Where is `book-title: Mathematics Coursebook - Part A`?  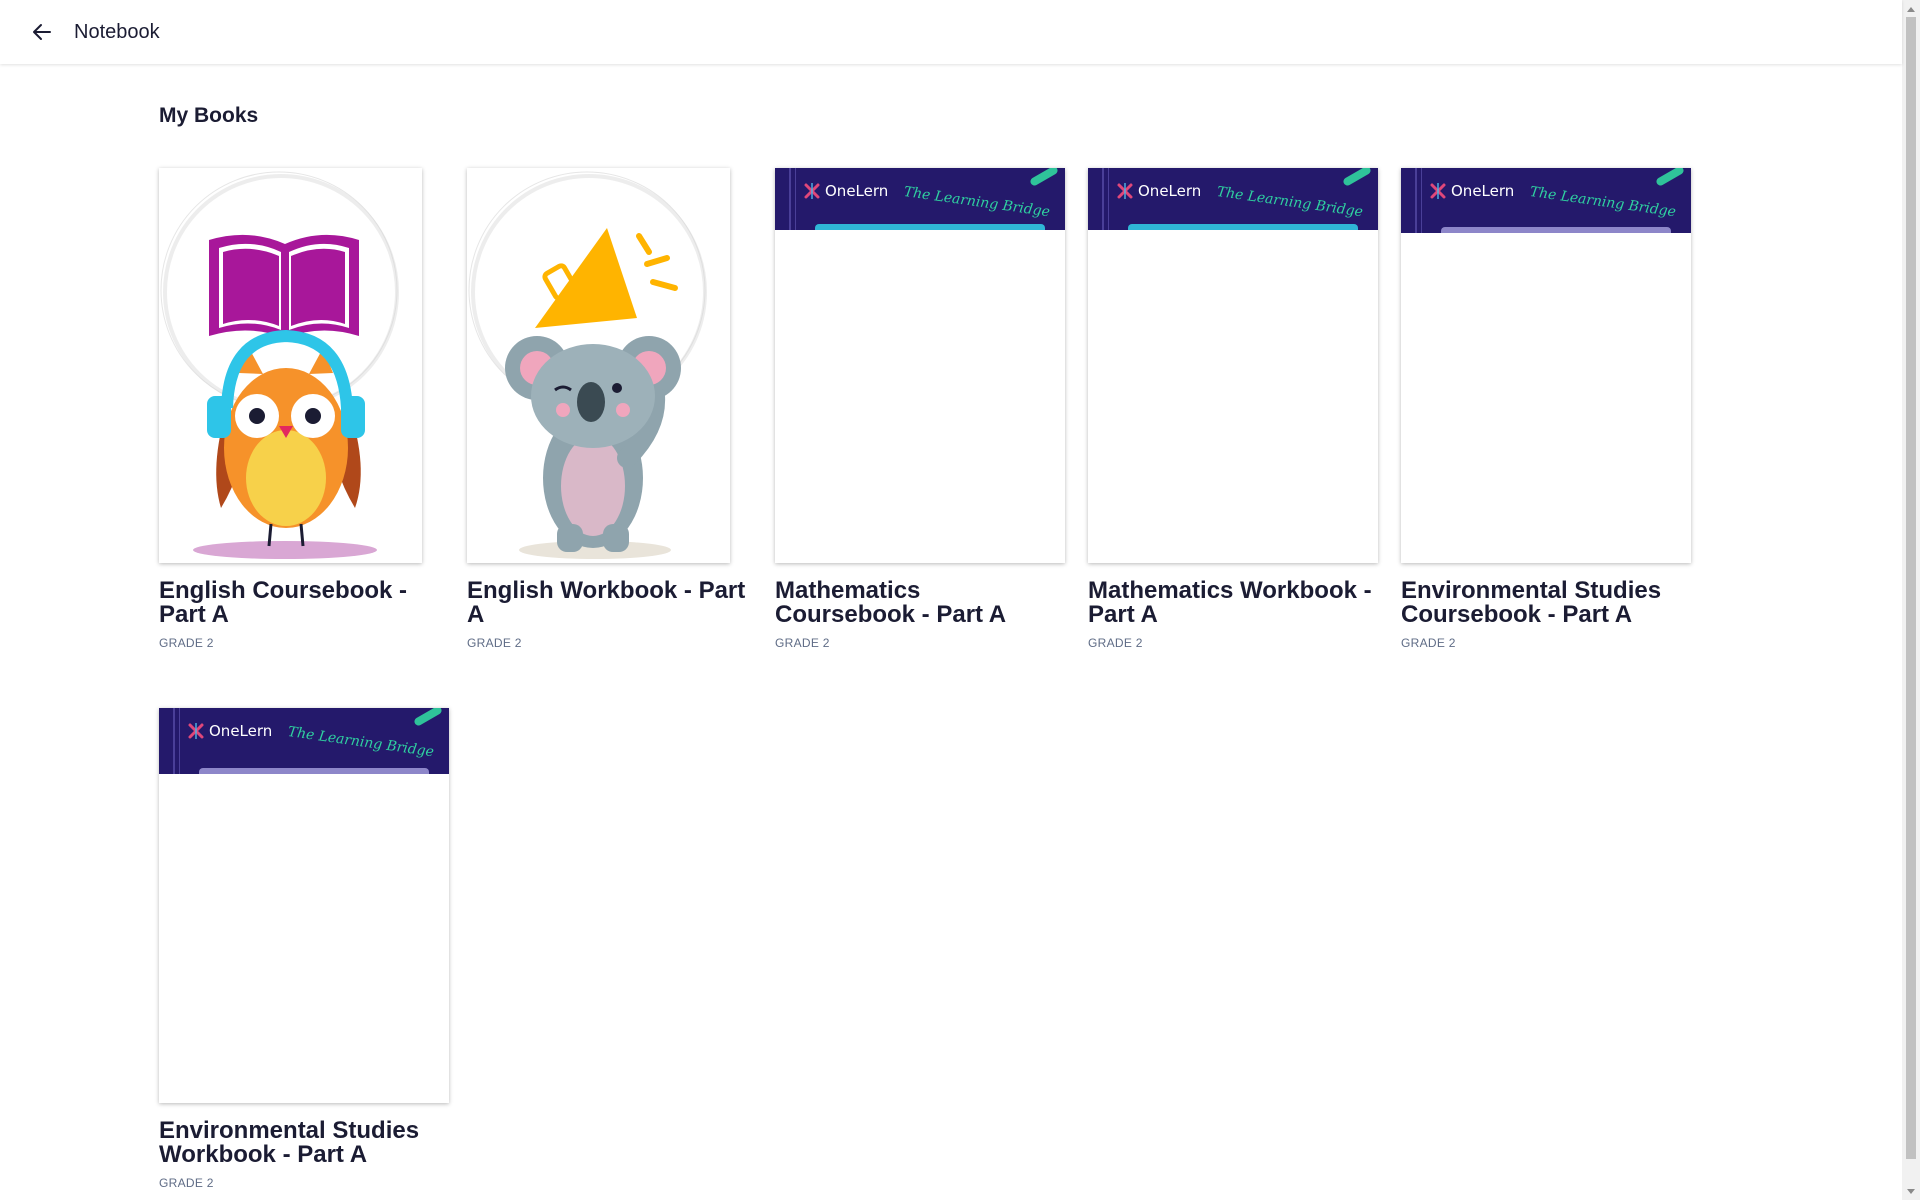
book-title: Mathematics Coursebook - Part A is located at coordinates (920, 603).